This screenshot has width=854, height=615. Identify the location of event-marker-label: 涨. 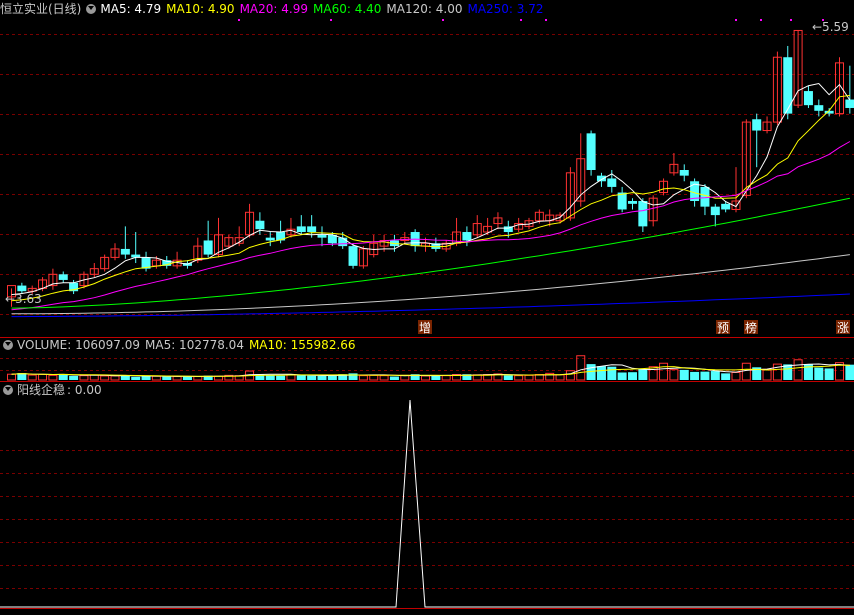
(843, 327).